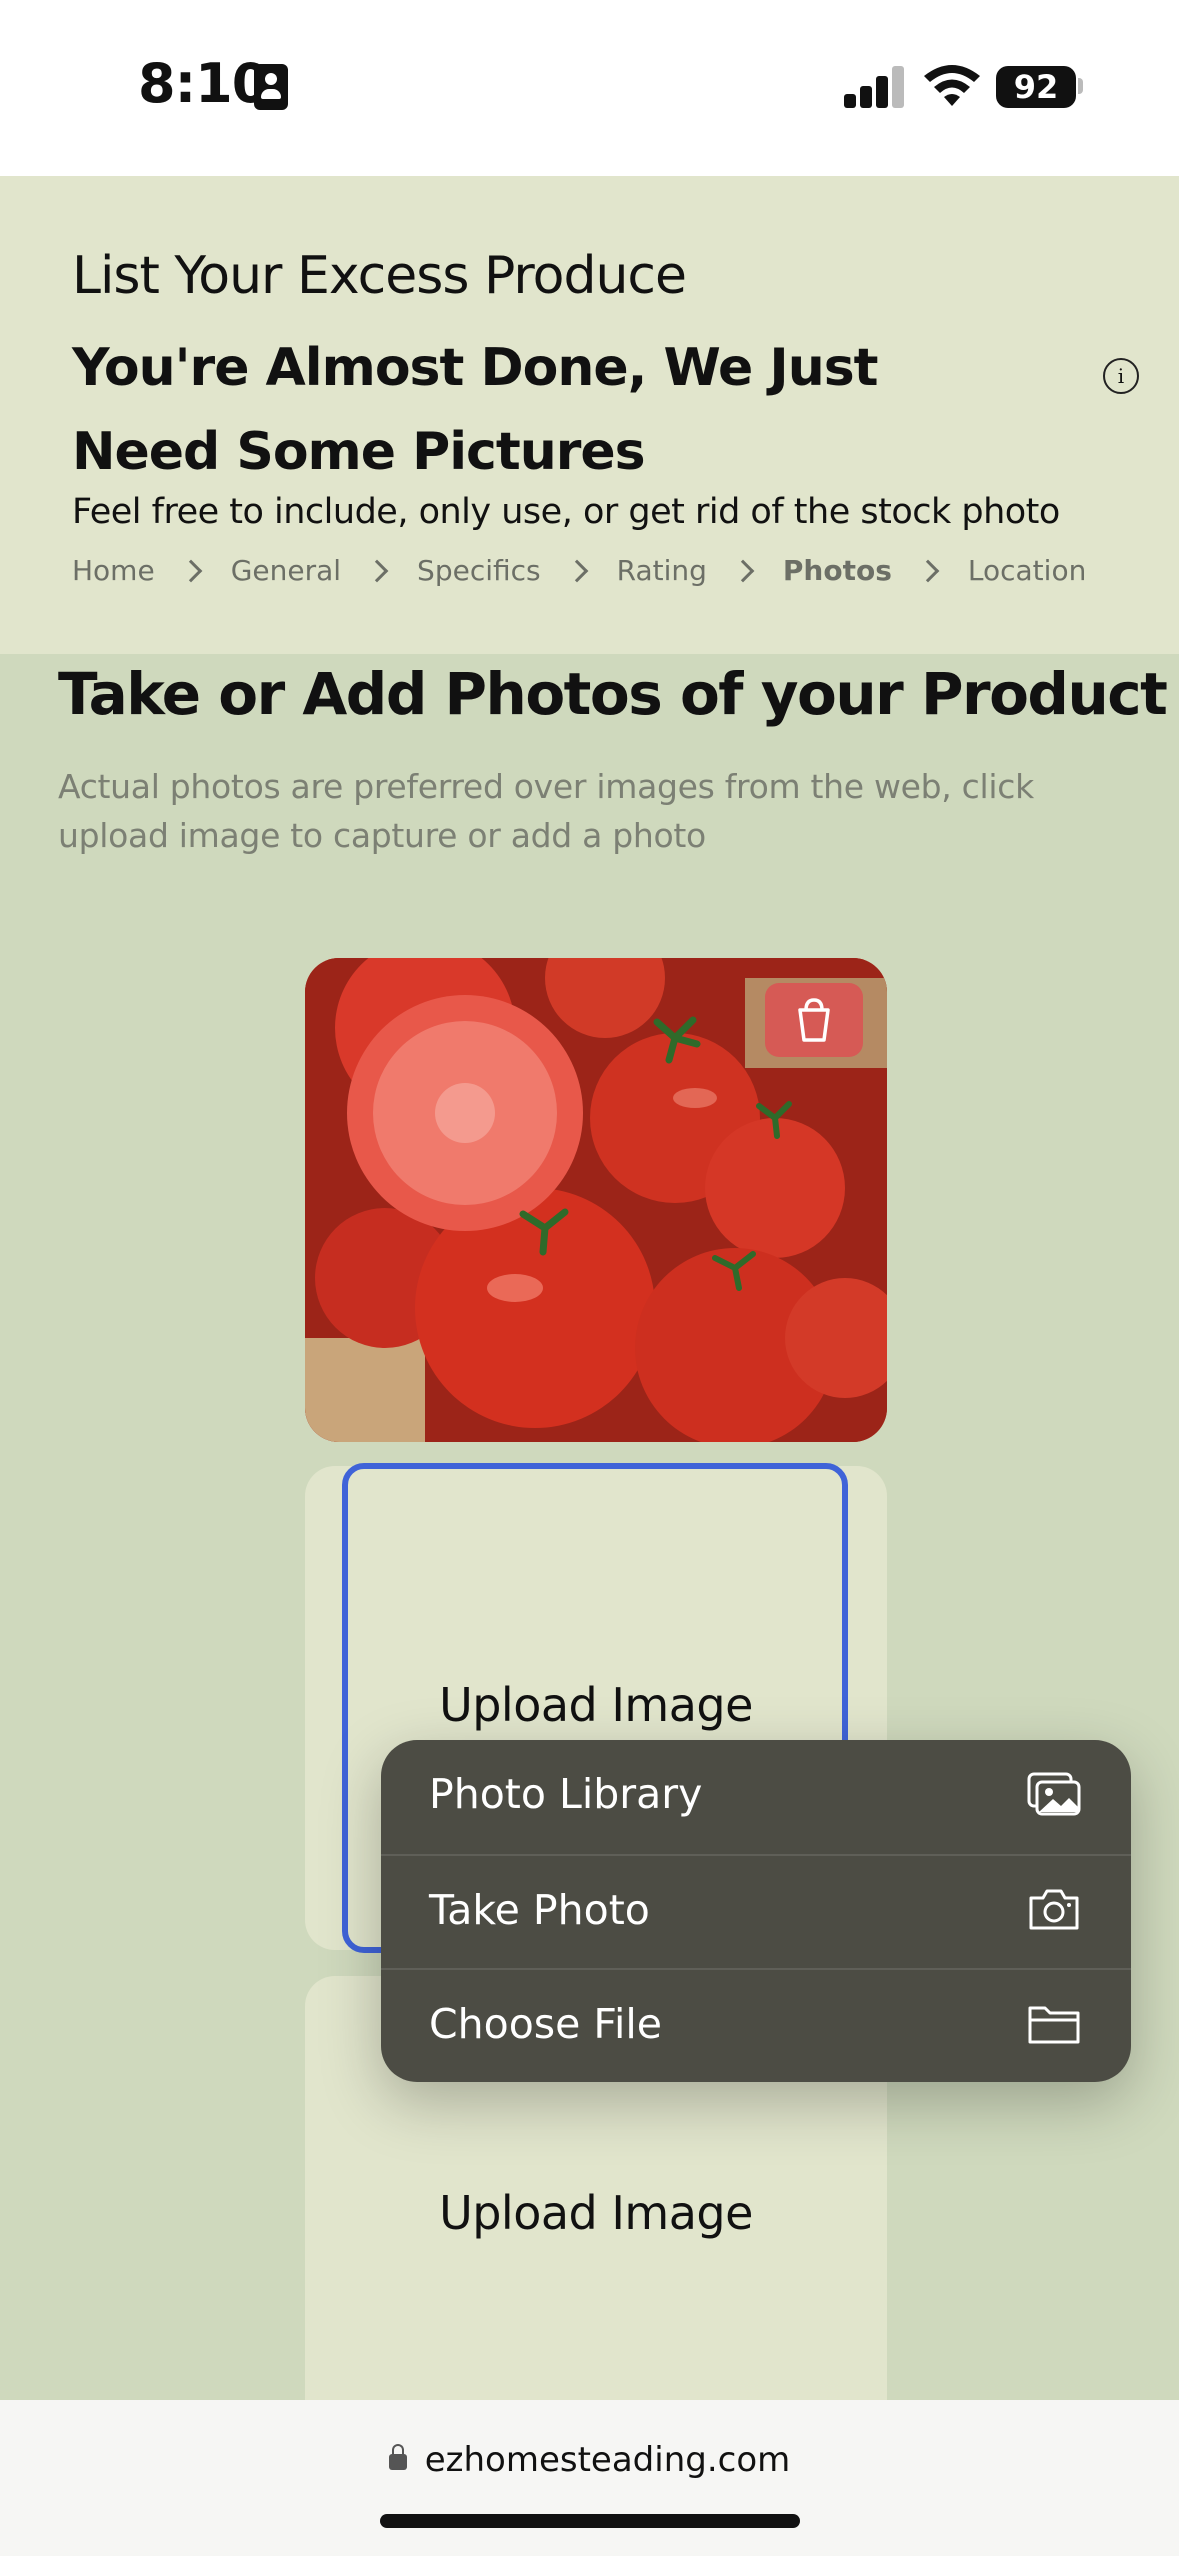  I want to click on wifi-icon, so click(952, 85).